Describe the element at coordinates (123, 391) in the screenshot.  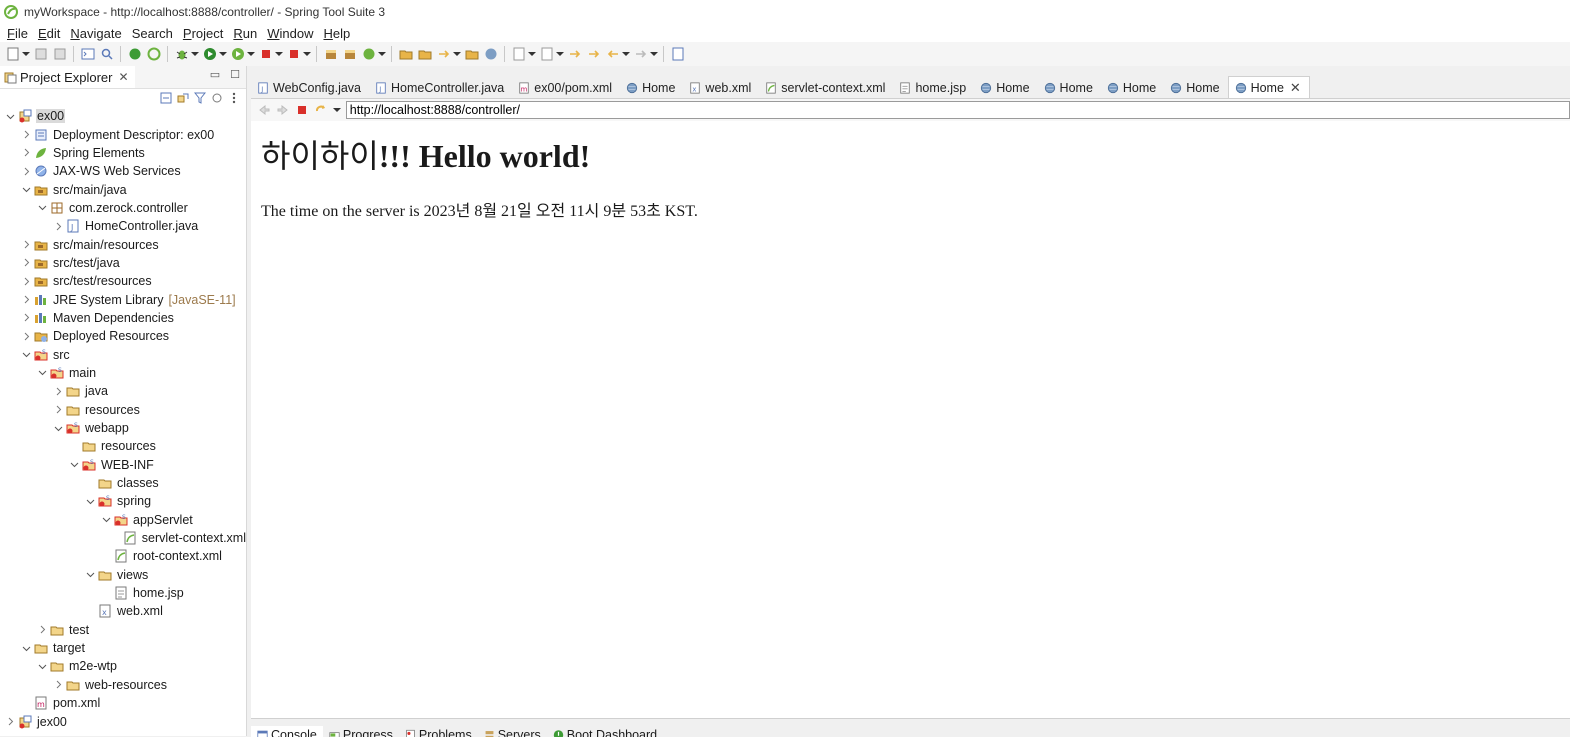
I see `tree-item: java` at that location.